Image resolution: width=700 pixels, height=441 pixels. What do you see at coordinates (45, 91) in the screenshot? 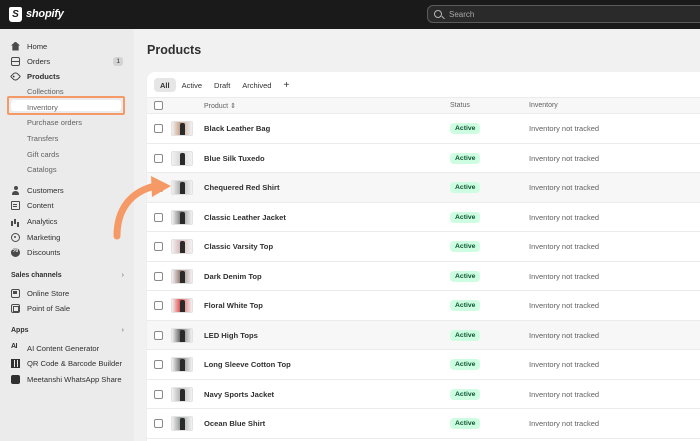
I see `sidebar-subitem-collections: Collections` at bounding box center [45, 91].